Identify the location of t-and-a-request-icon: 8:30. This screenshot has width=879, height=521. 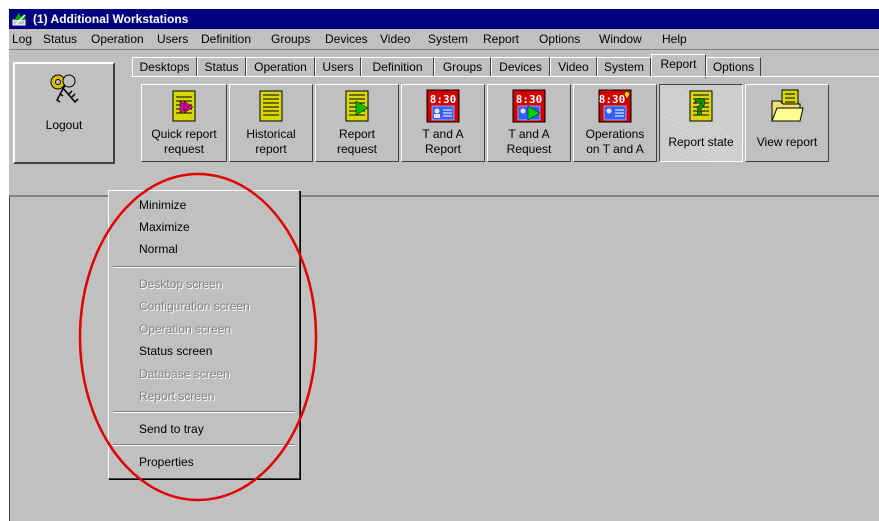
(529, 106).